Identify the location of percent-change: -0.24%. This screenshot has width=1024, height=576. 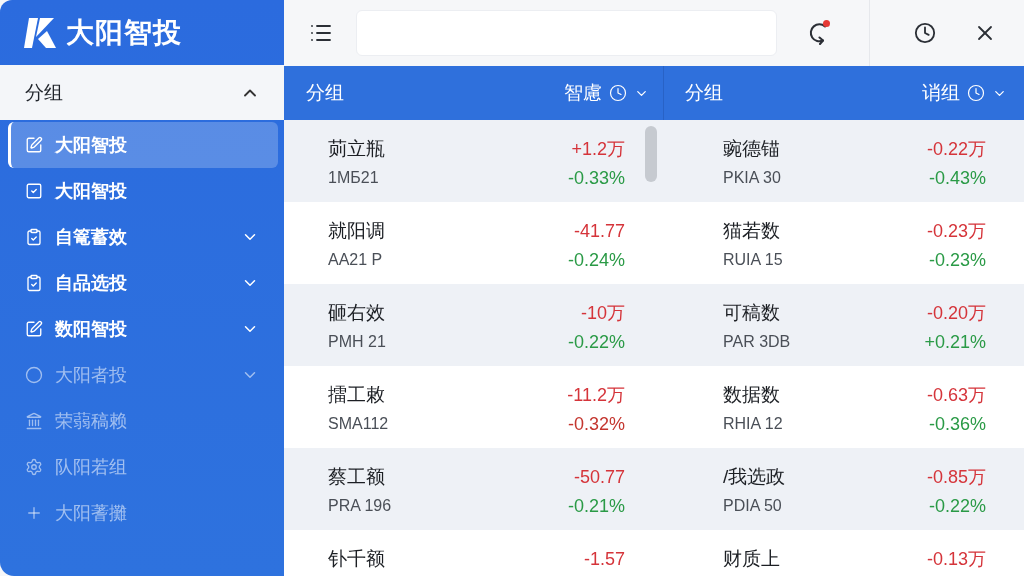
(596, 260).